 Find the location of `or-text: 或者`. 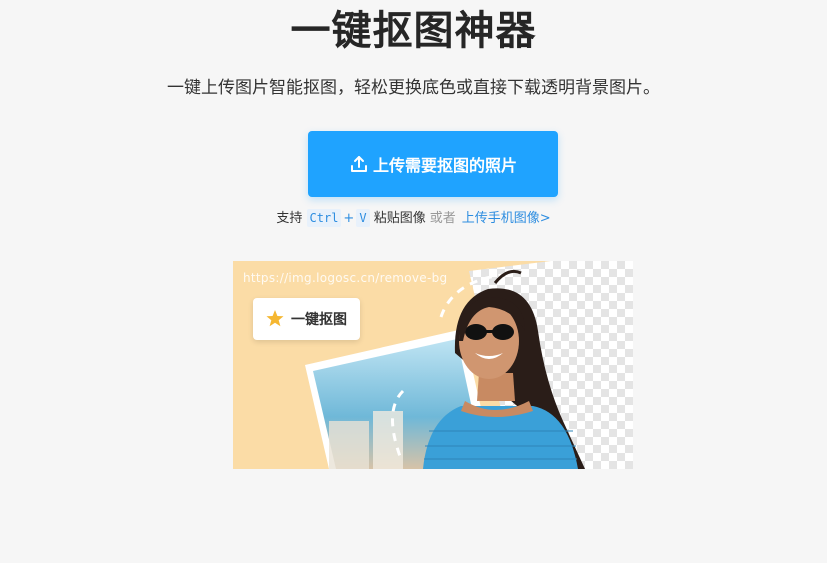

or-text: 或者 is located at coordinates (442, 218).